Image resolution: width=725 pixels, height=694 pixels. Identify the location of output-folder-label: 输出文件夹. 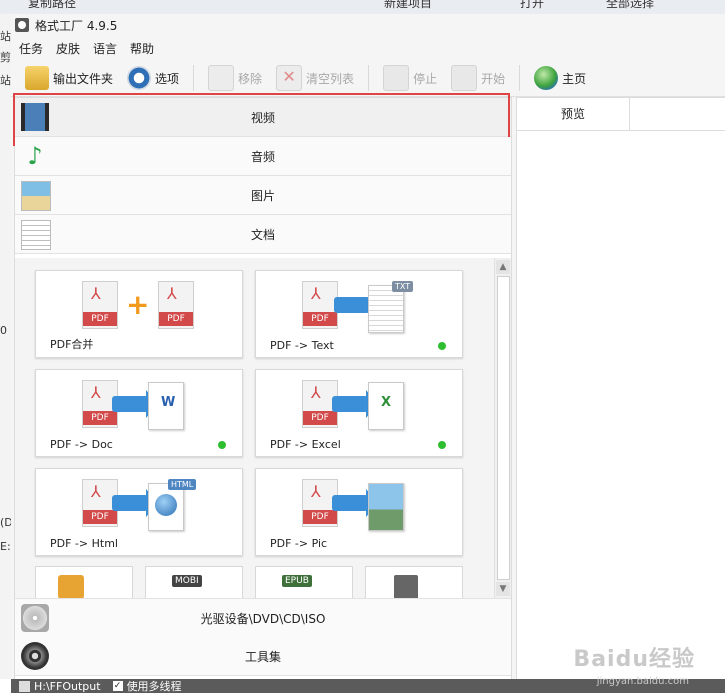
(83, 78).